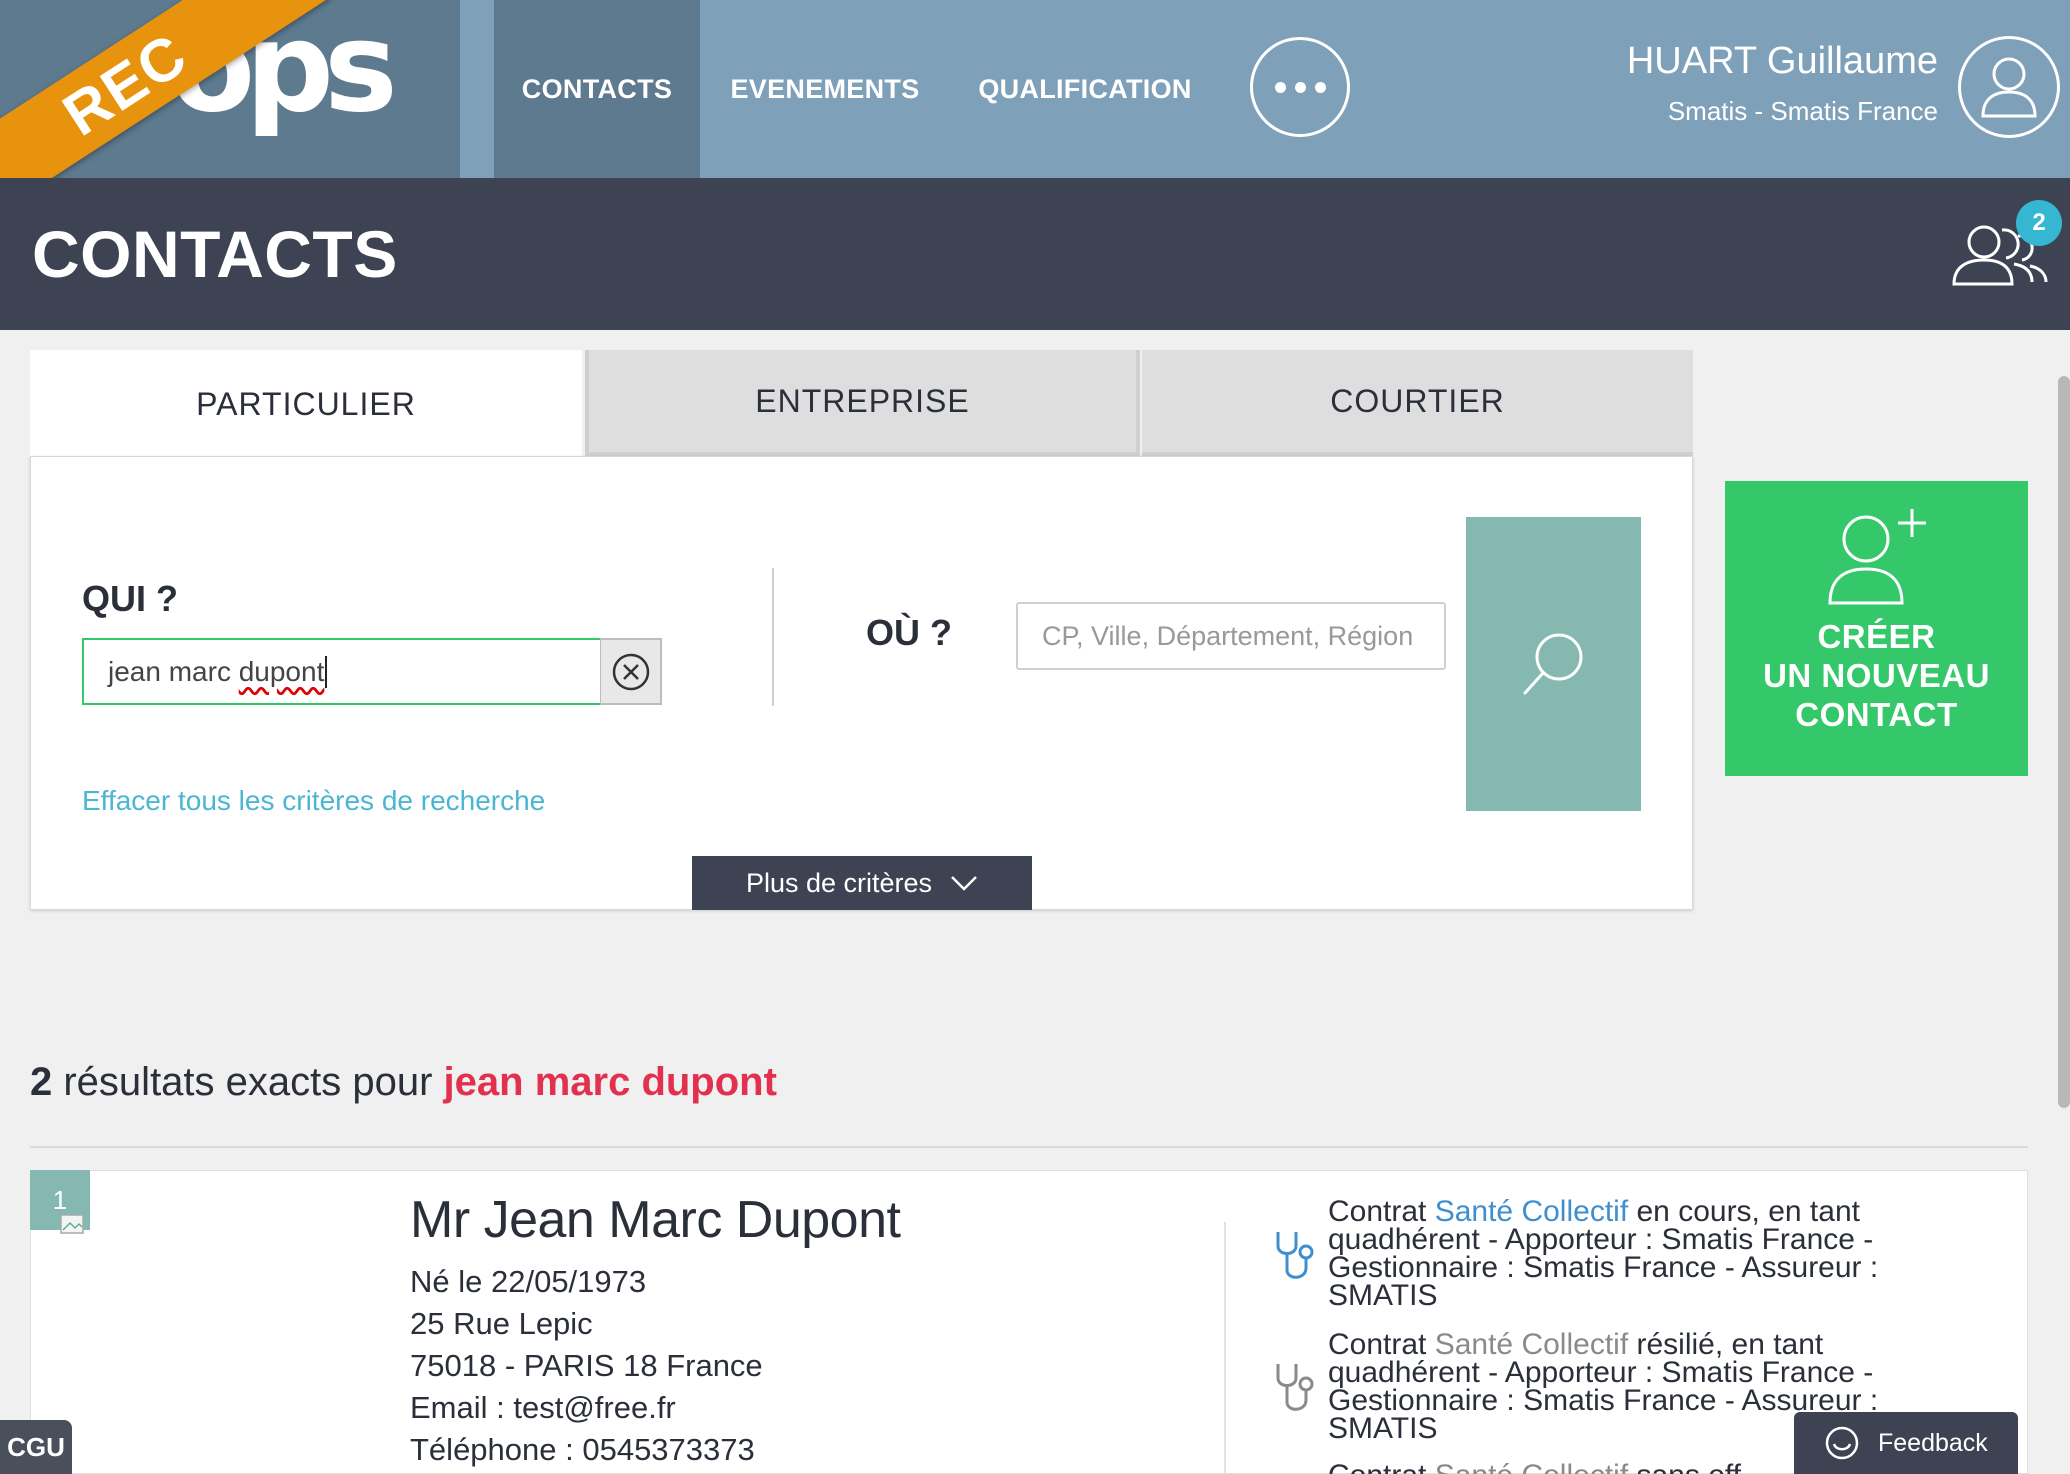  What do you see at coordinates (909, 632) in the screenshot?
I see `where-label: OÙ ?` at bounding box center [909, 632].